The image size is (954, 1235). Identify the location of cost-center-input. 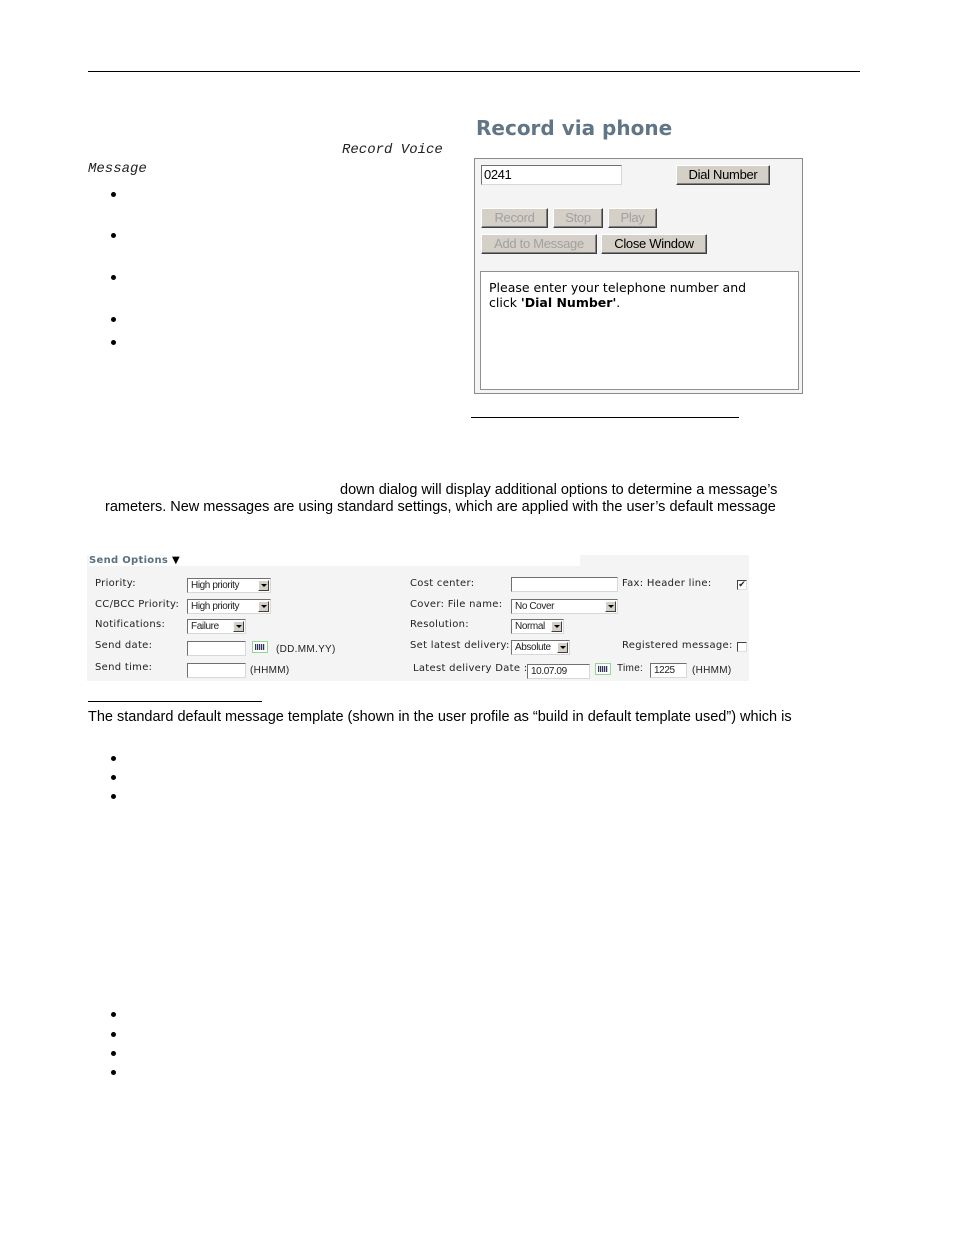
(564, 584).